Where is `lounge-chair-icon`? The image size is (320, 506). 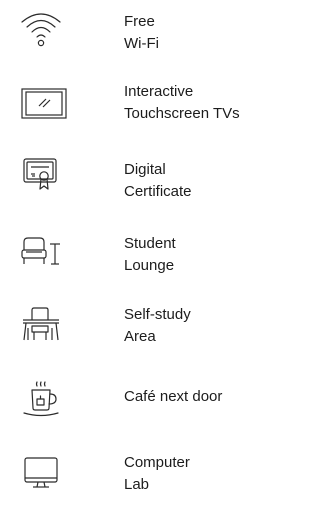 lounge-chair-icon is located at coordinates (41, 254).